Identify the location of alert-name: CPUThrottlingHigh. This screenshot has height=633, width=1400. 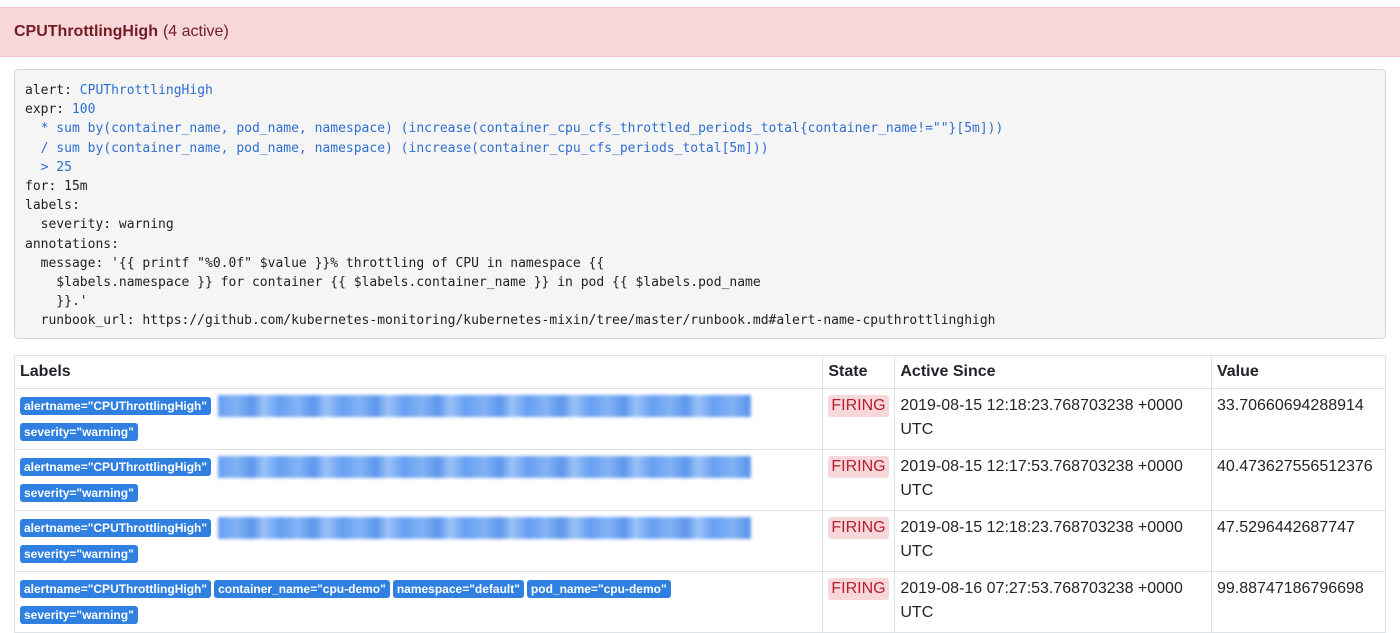
(86, 31).